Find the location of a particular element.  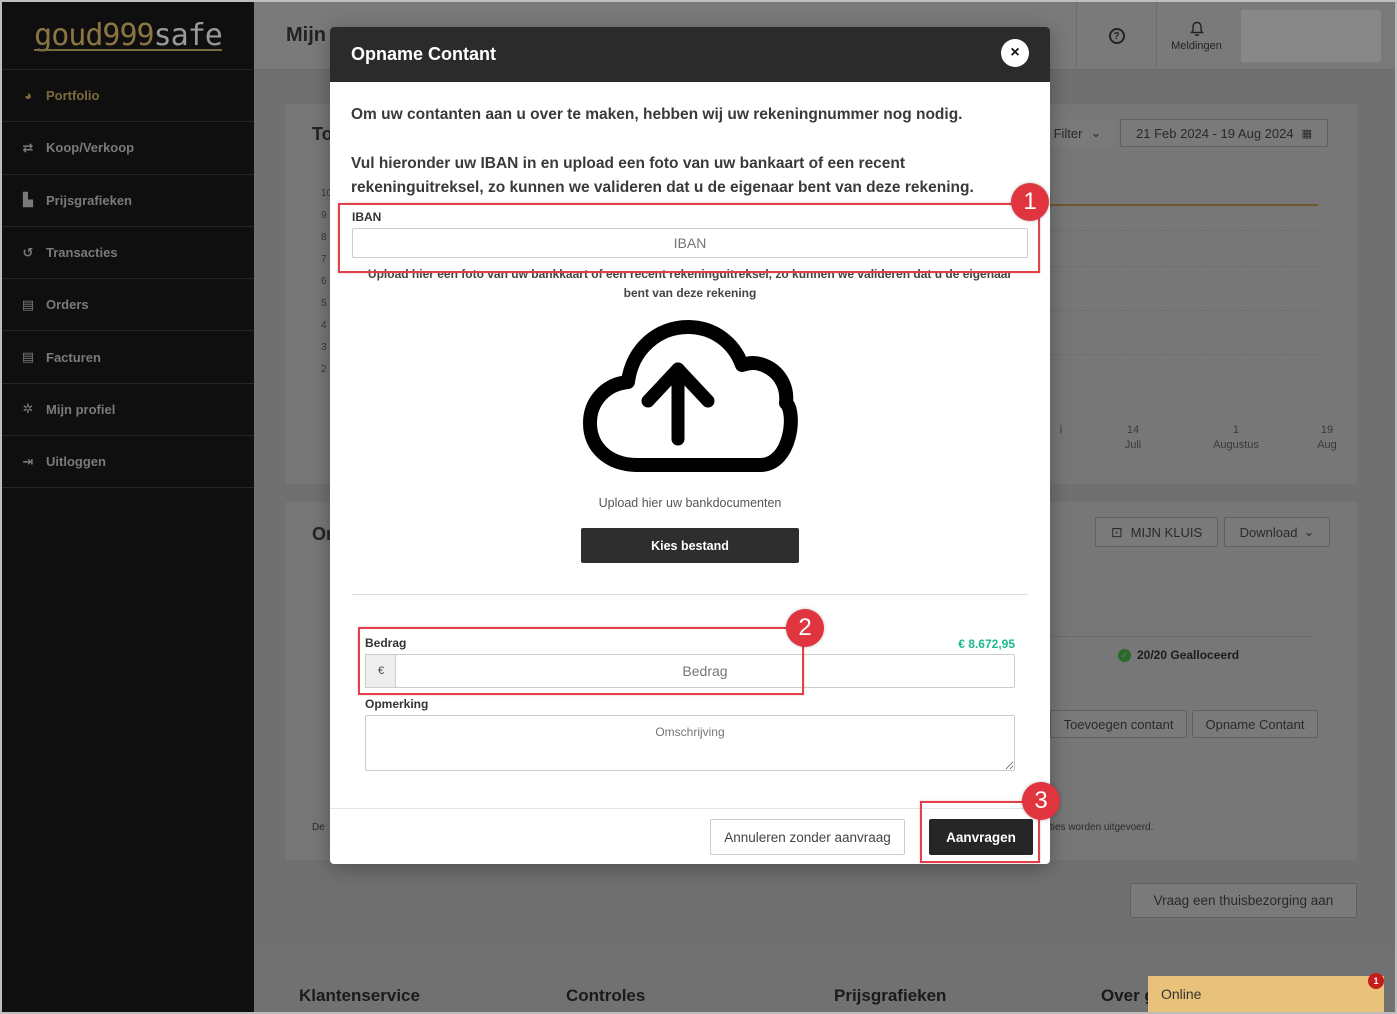

iban-input is located at coordinates (690, 243).